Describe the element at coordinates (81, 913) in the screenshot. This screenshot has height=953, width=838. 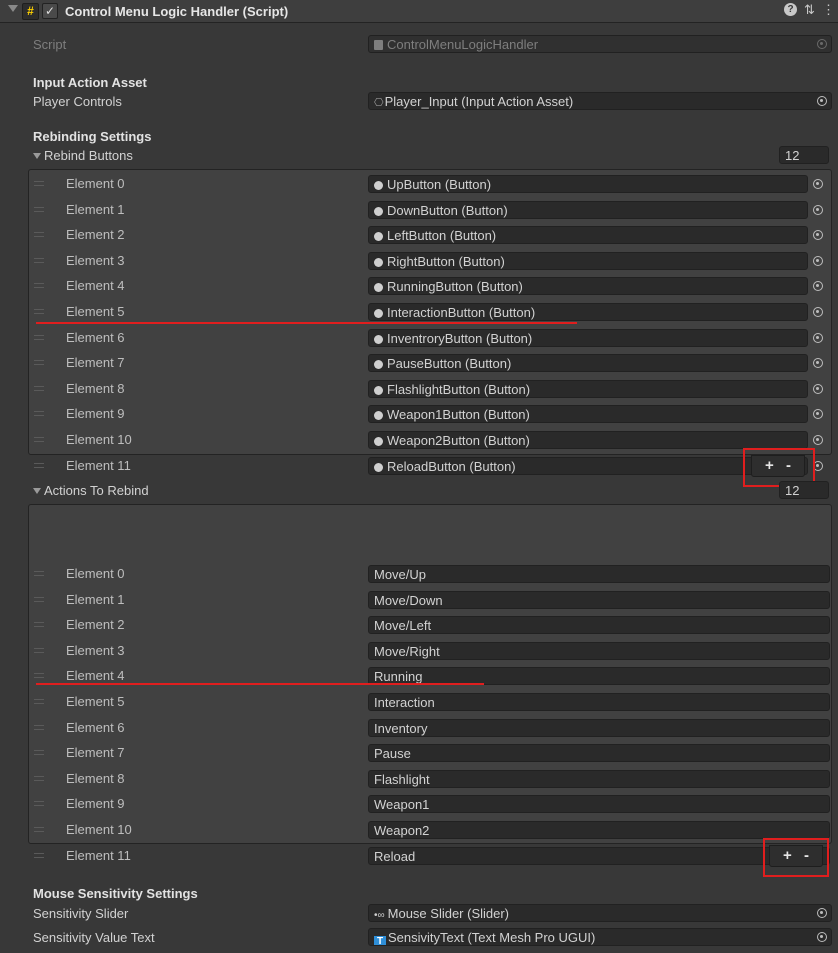
I see `sensitivity-slider-label: Sensitivity Slider` at that location.